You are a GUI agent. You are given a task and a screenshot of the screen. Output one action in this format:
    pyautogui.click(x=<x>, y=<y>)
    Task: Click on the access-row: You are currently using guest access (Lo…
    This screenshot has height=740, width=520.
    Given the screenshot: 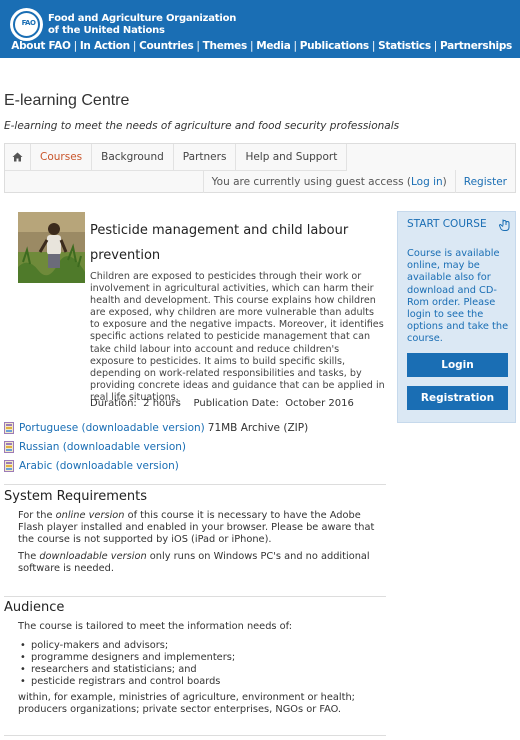 What is the action you would take?
    pyautogui.click(x=358, y=181)
    